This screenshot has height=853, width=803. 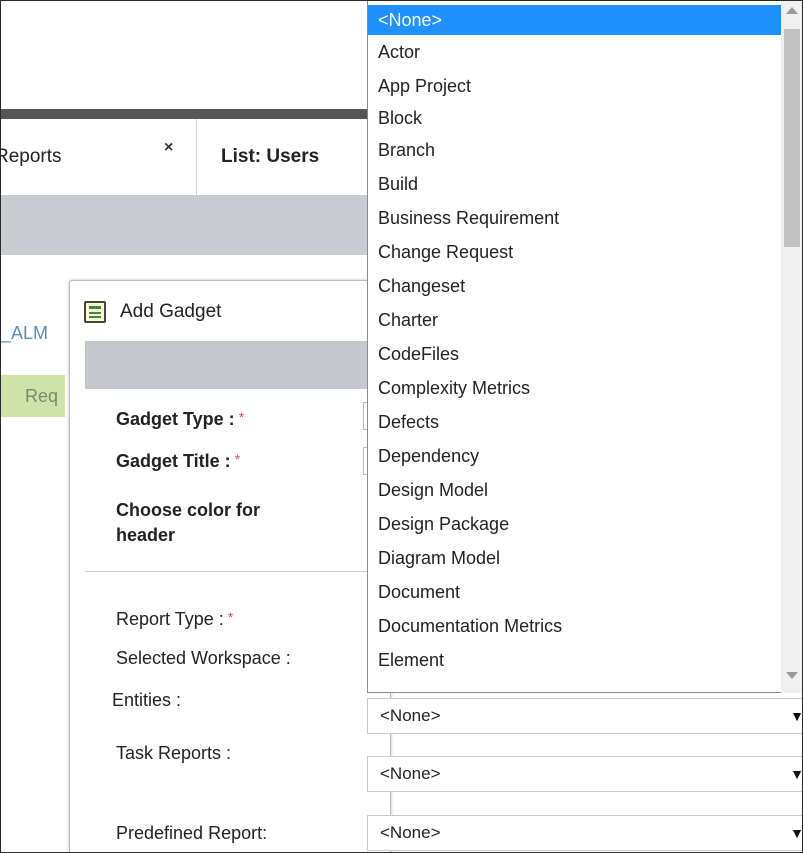 I want to click on dropdown-option-none: <None>, so click(x=574, y=20).